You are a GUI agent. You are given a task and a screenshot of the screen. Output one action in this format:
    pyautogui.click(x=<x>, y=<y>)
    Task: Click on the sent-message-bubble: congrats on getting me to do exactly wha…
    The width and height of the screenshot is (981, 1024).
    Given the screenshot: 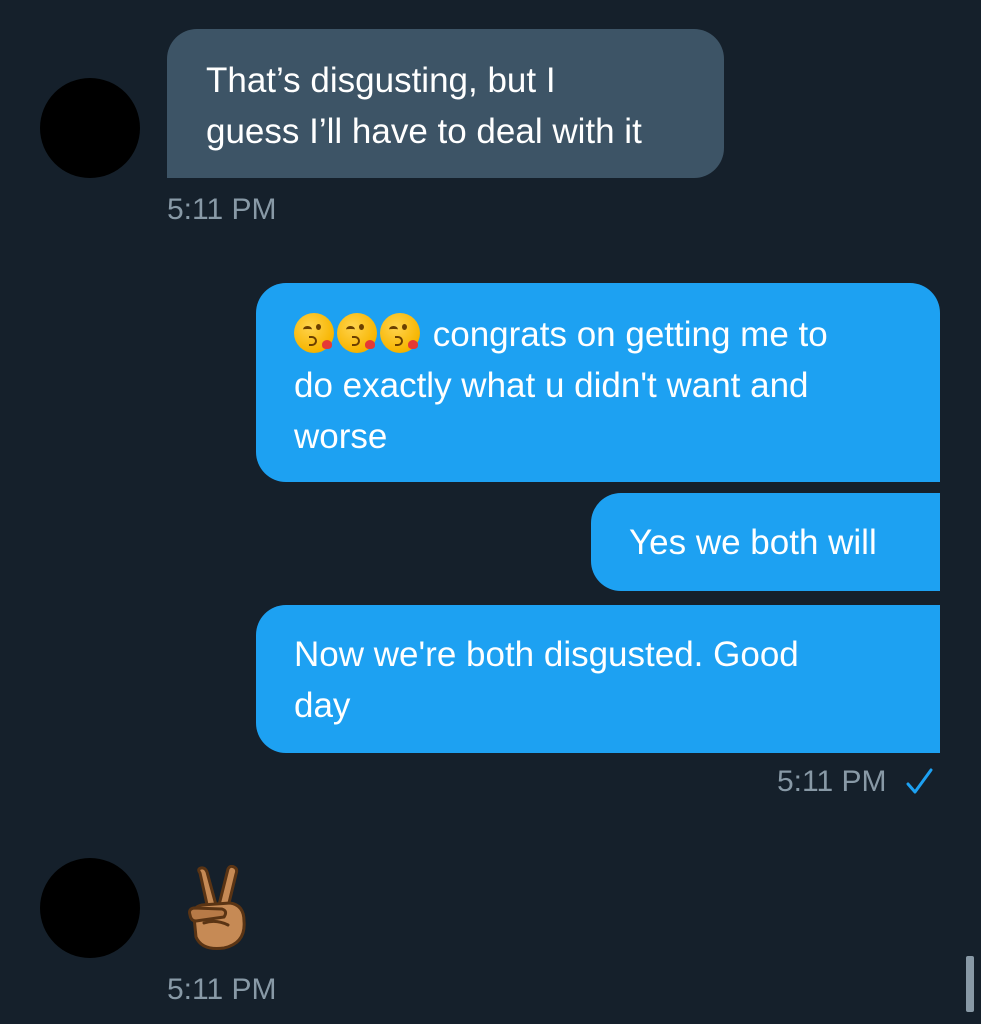 What is the action you would take?
    pyautogui.click(x=598, y=382)
    